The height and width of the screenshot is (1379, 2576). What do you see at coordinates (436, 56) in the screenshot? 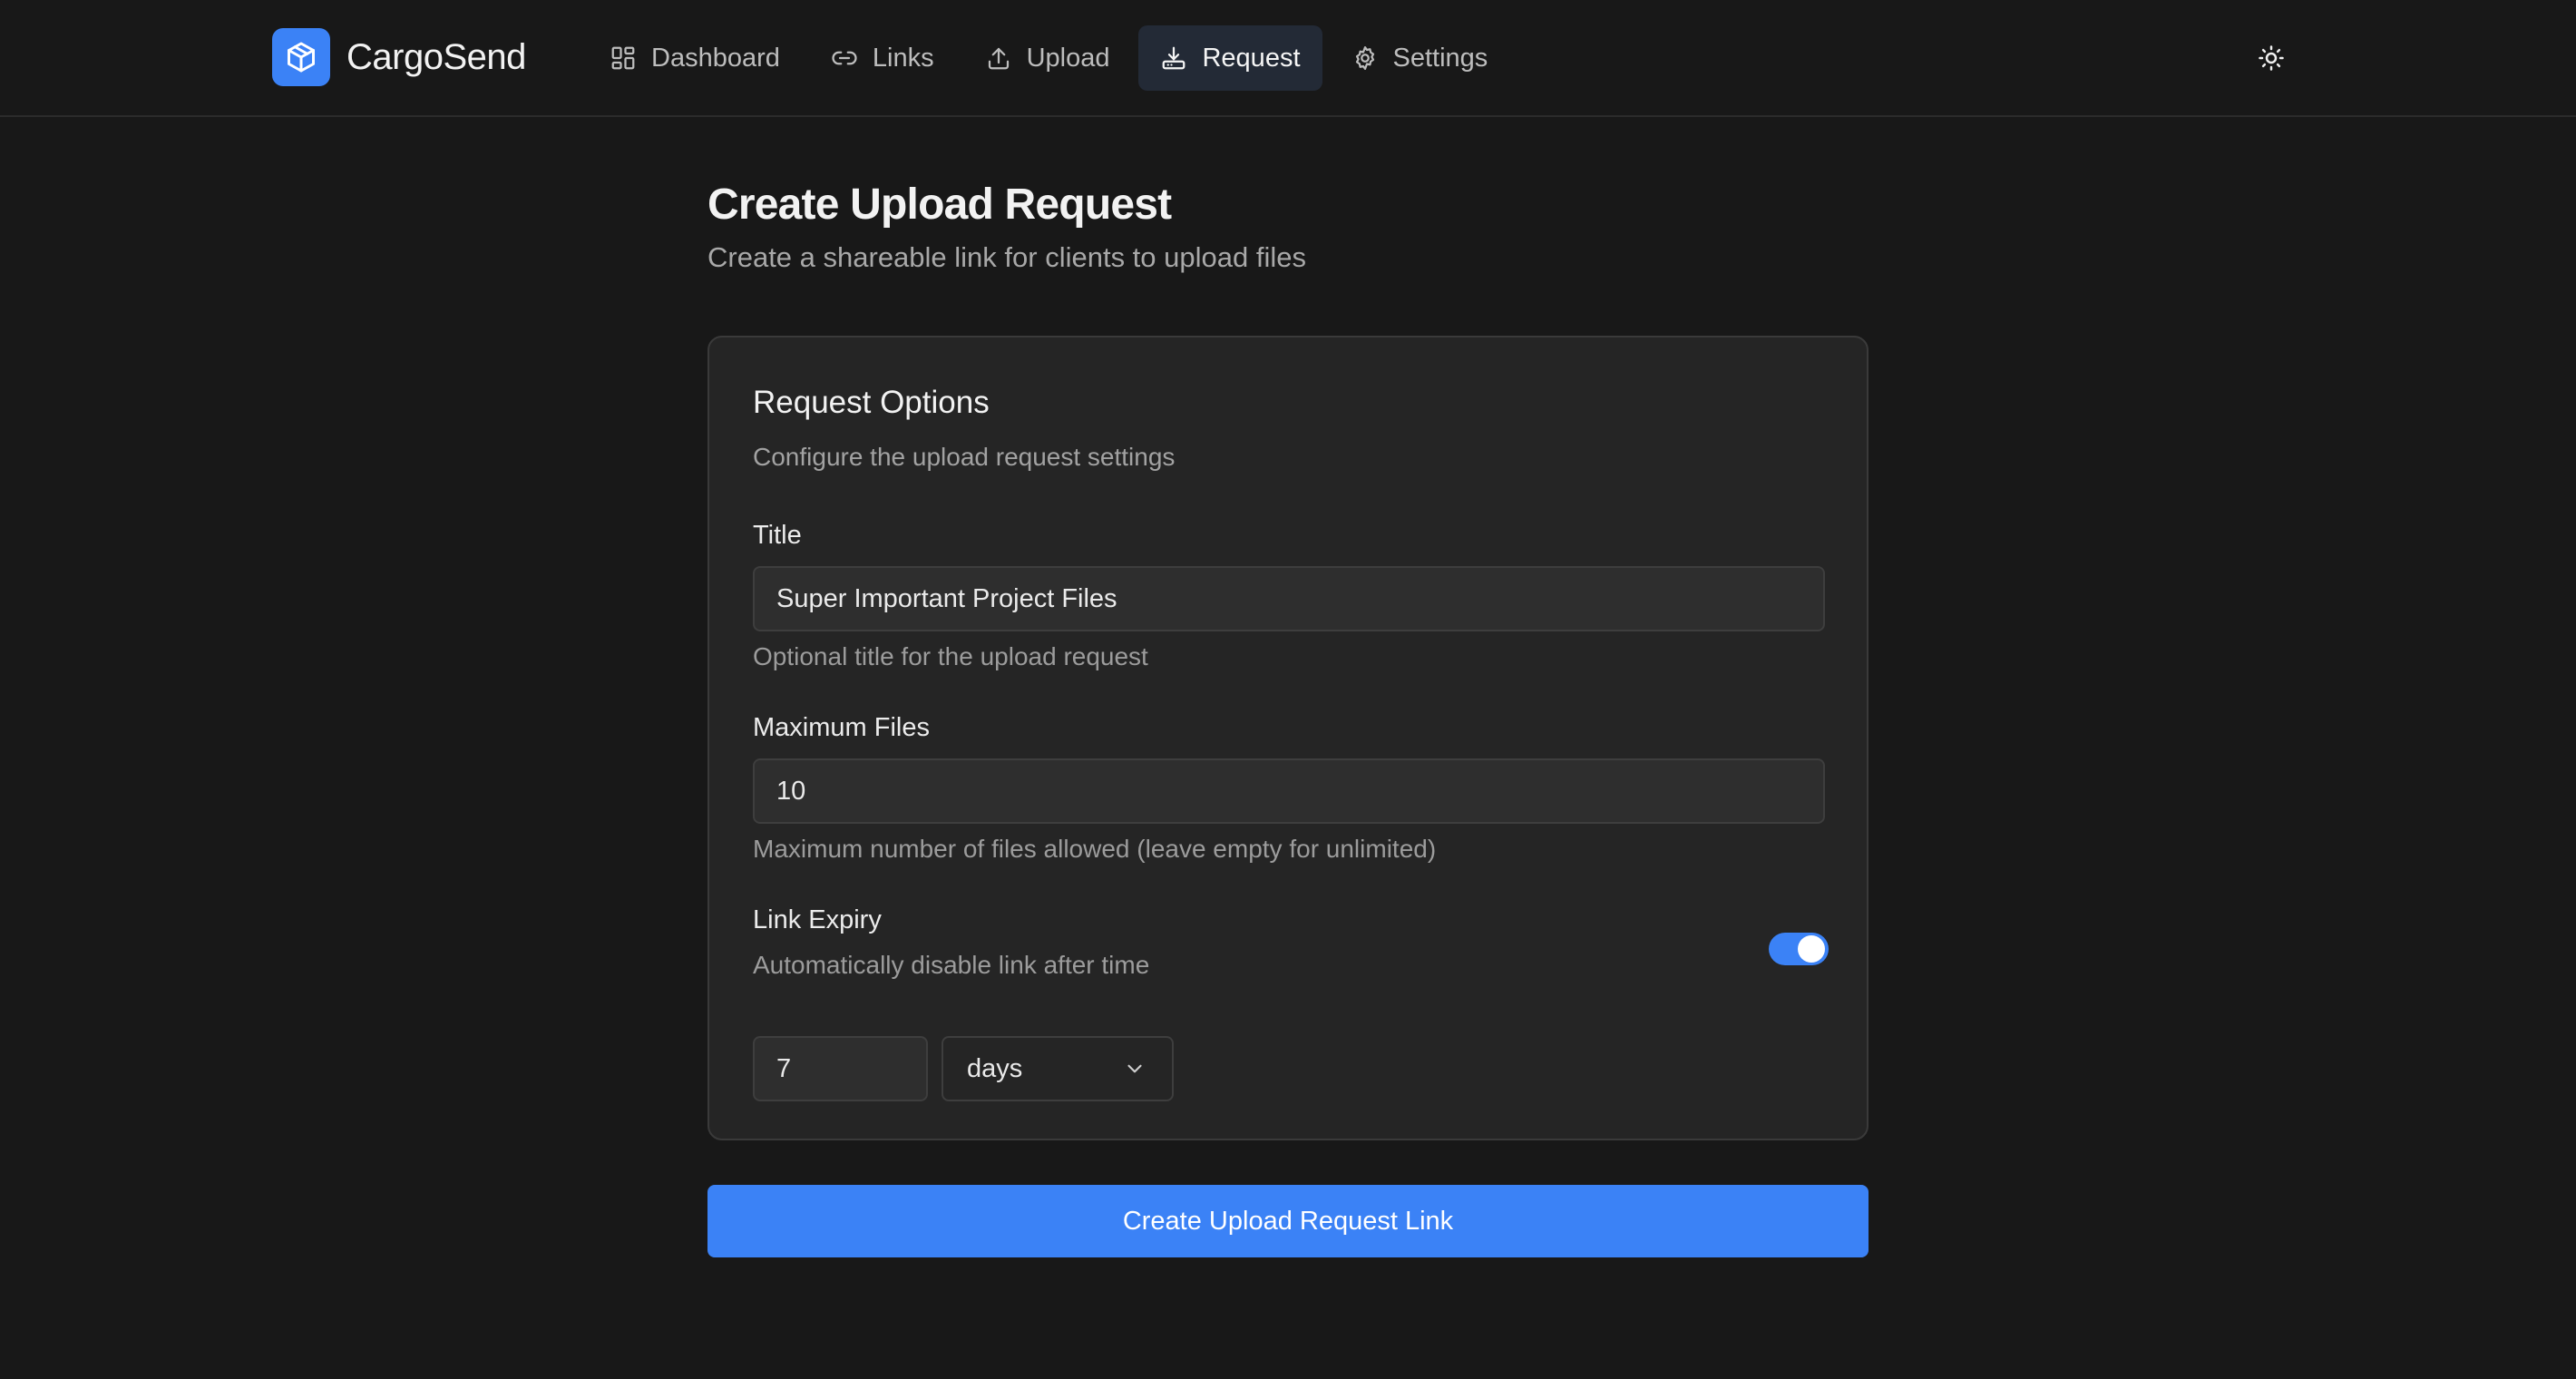
I see `app-name: CargoSend` at bounding box center [436, 56].